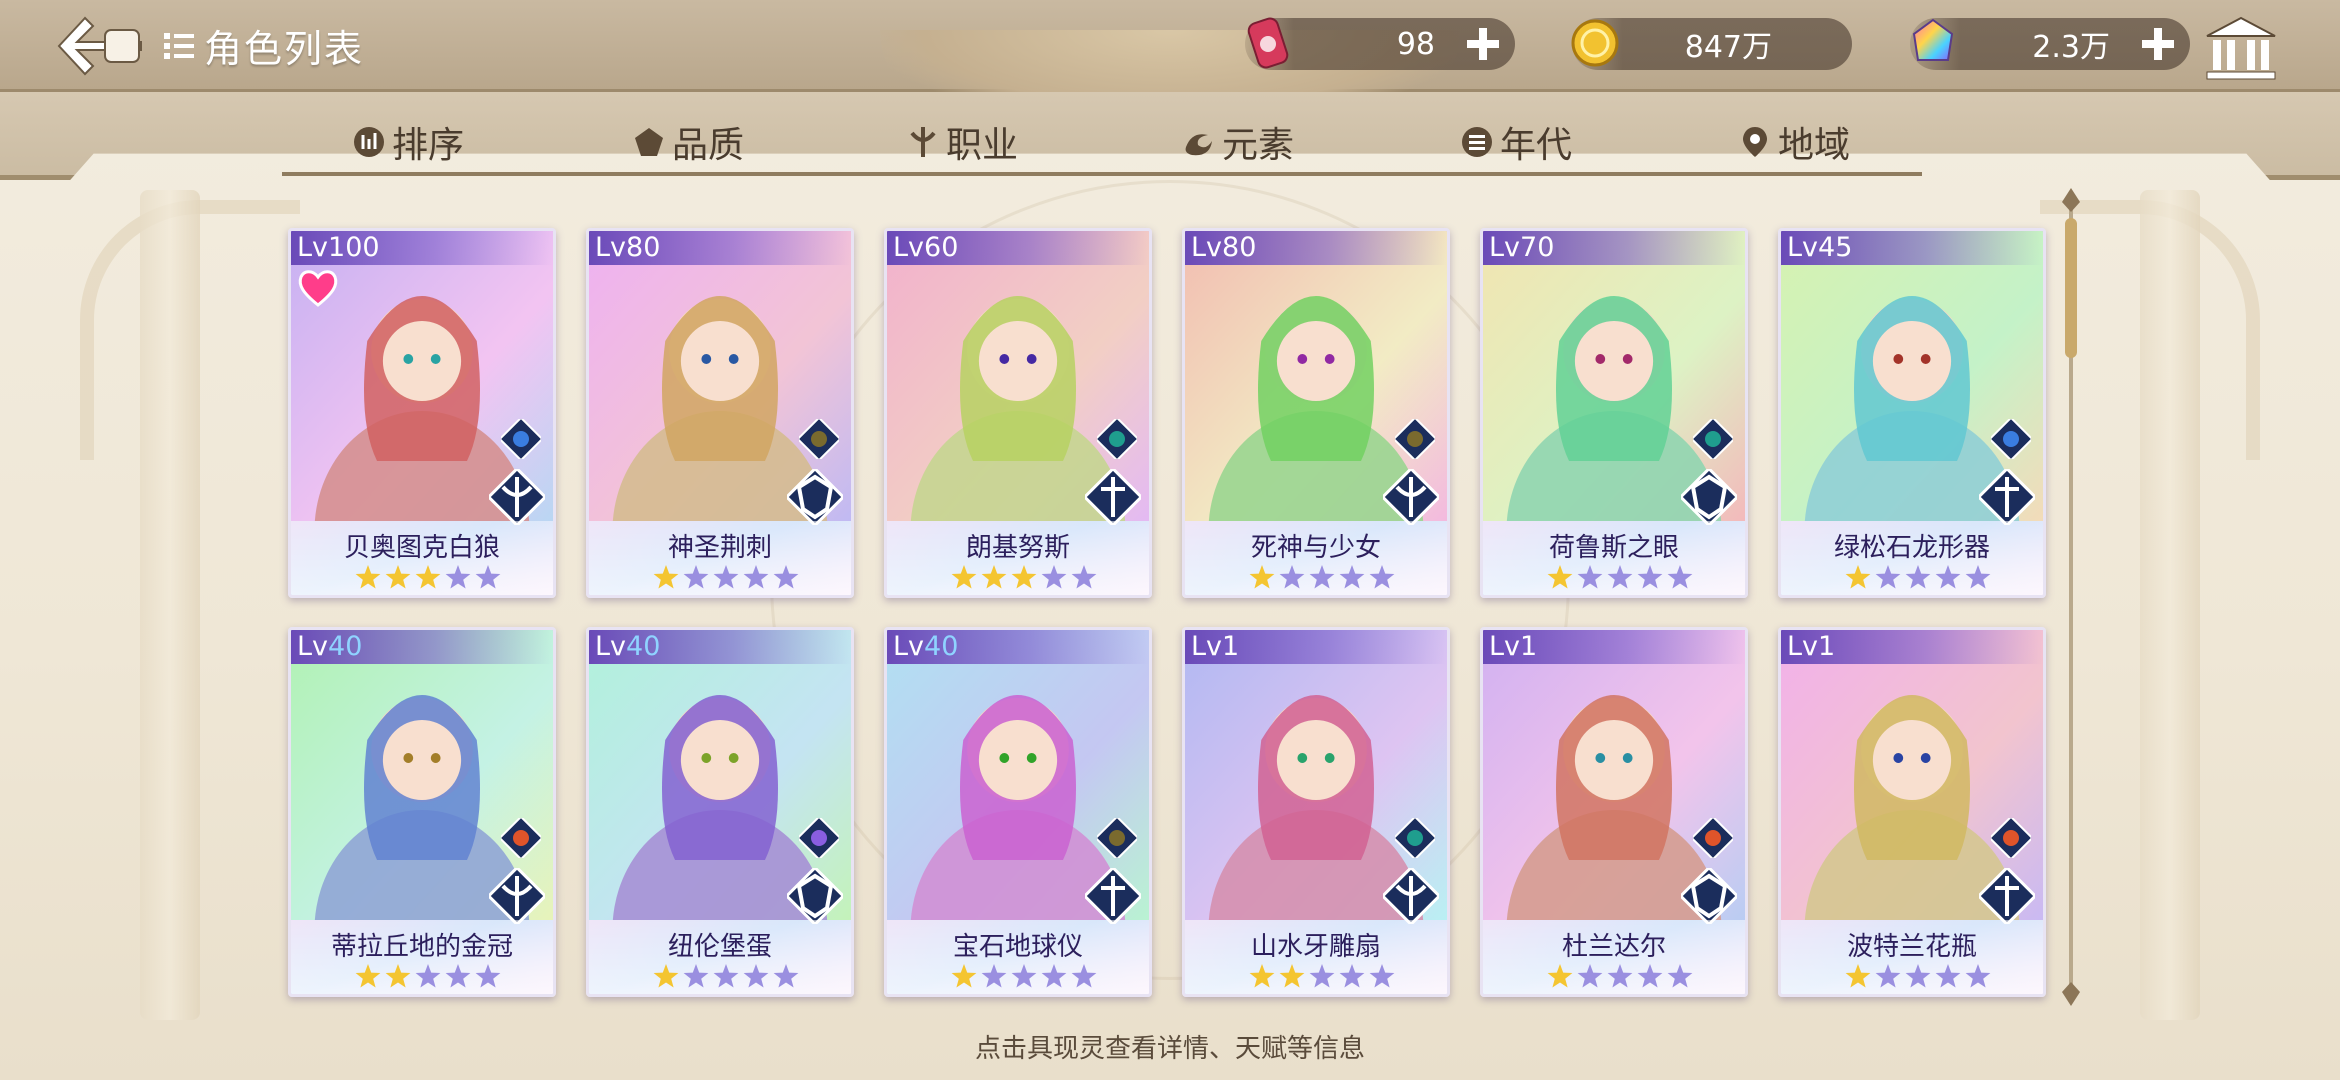  What do you see at coordinates (1315, 548) in the screenshot?
I see `character-name: 死神与少女` at bounding box center [1315, 548].